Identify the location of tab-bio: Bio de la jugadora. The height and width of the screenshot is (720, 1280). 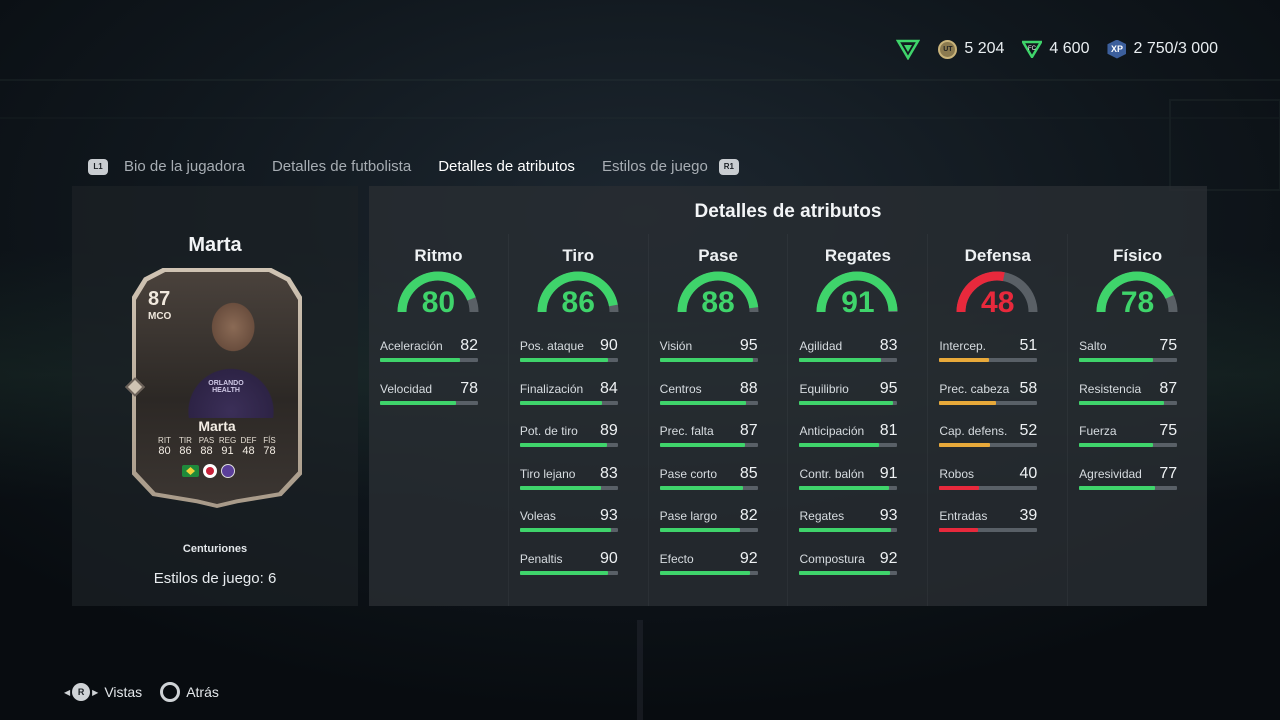
(184, 166).